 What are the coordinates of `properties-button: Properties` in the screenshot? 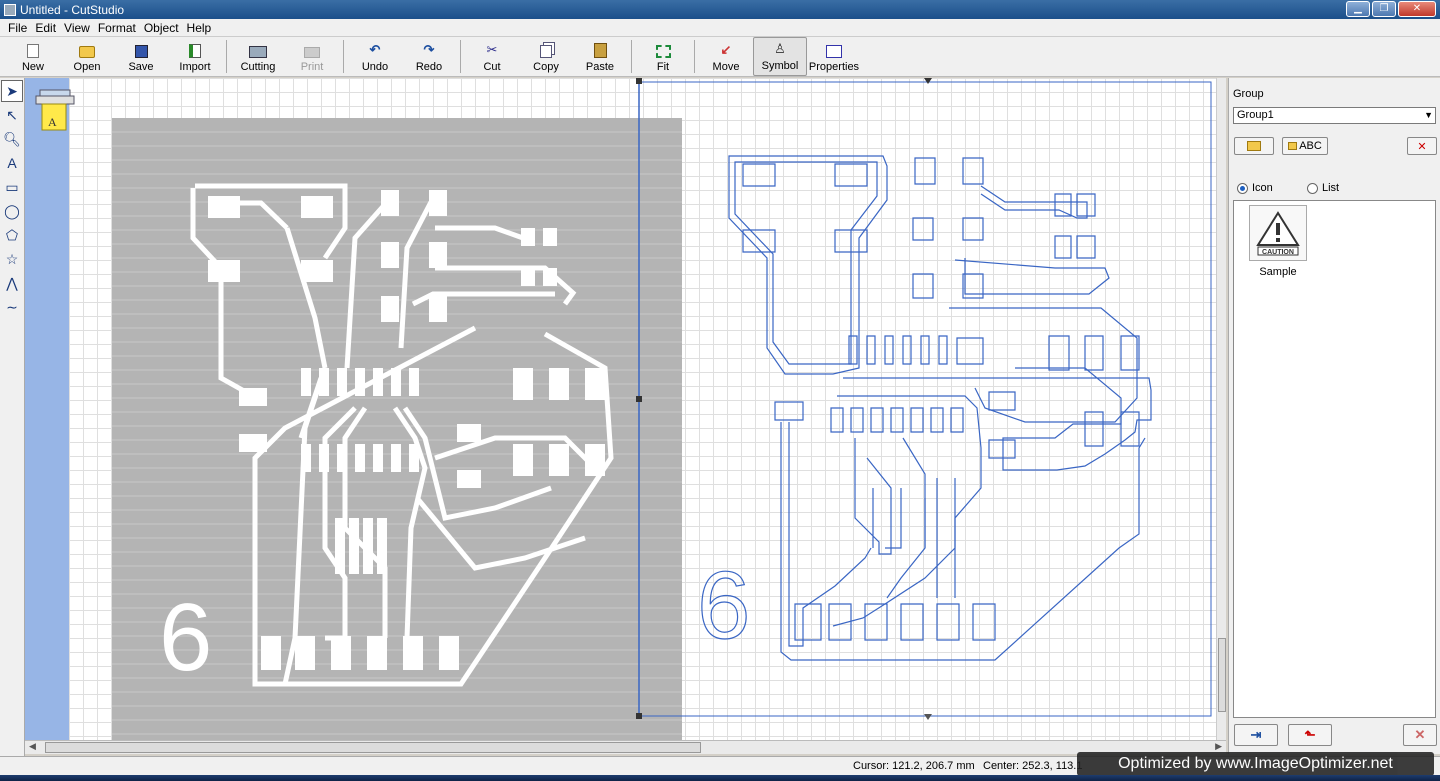 It's located at (834, 56).